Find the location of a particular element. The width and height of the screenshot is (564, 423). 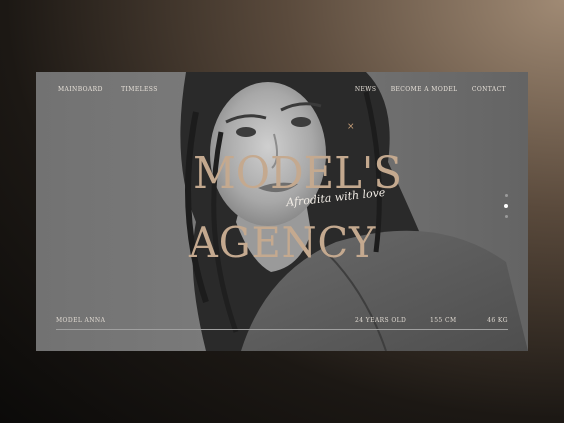

slider-dots is located at coordinates (506, 209).